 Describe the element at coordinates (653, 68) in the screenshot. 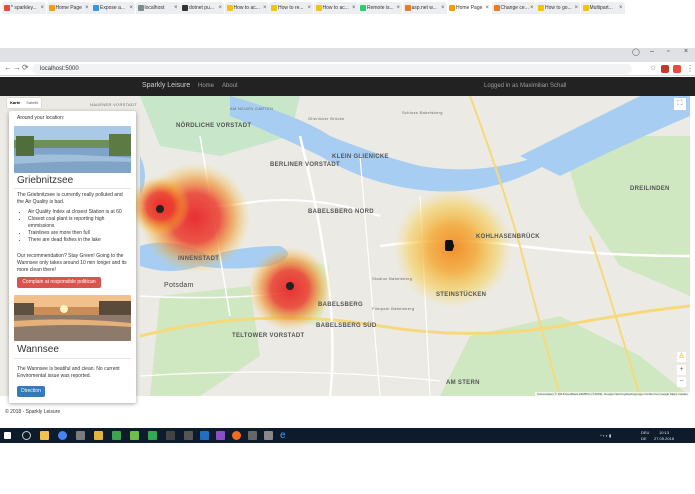

I see `bookmark-star-icon: ☆` at that location.